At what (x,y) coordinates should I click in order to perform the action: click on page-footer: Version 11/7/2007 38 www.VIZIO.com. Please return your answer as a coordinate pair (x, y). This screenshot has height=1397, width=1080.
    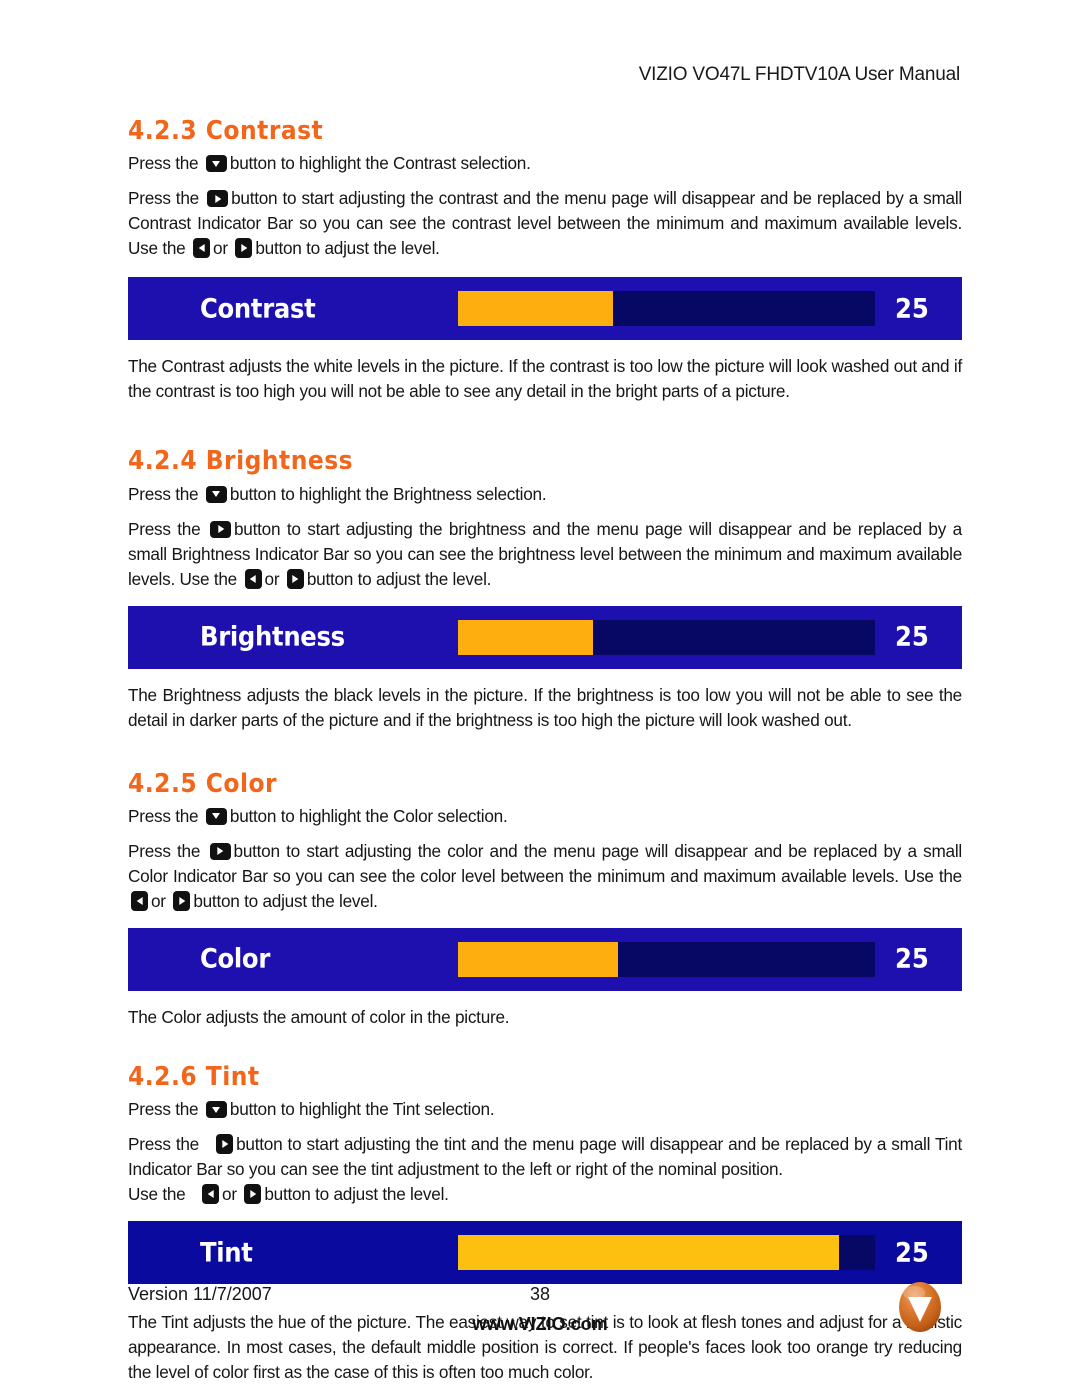
    Looking at the image, I should click on (540, 1333).